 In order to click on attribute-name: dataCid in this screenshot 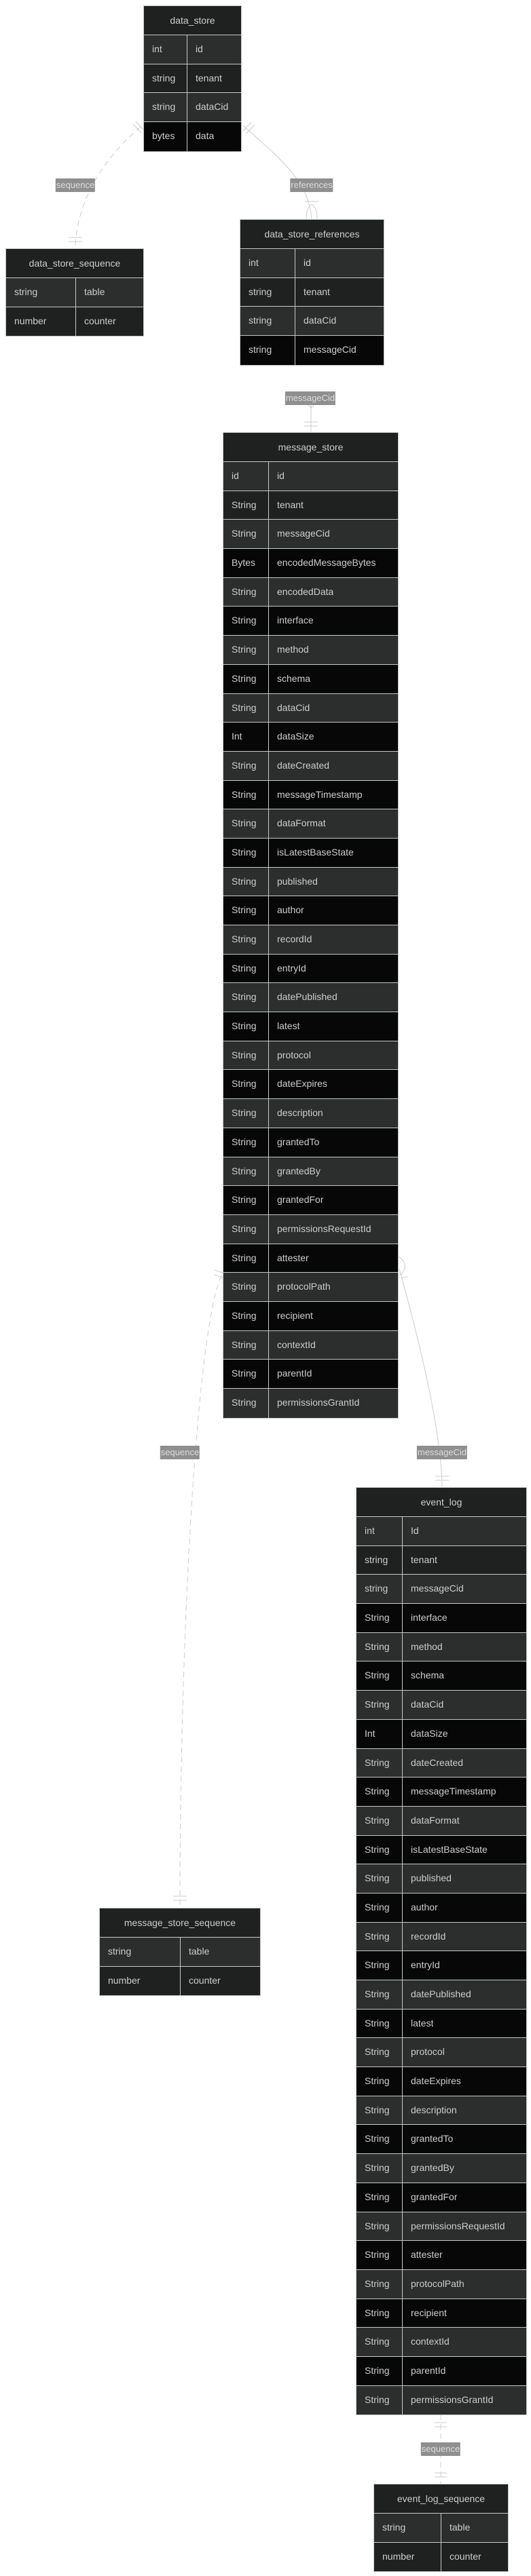, I will do `click(212, 107)`.